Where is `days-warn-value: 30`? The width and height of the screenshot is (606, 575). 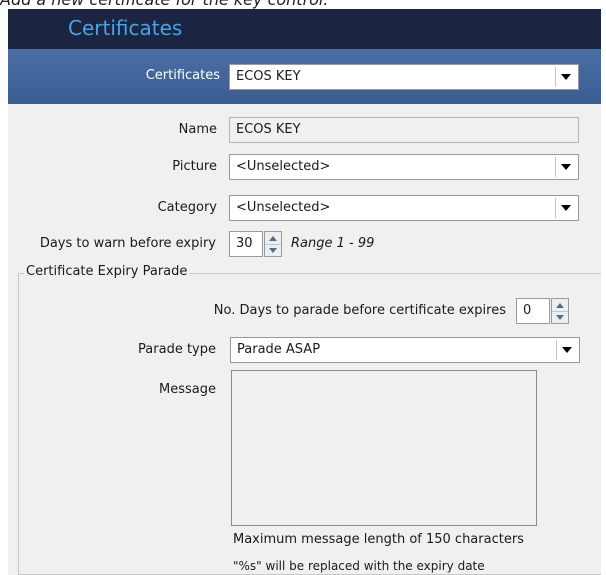
days-warn-value: 30 is located at coordinates (244, 243).